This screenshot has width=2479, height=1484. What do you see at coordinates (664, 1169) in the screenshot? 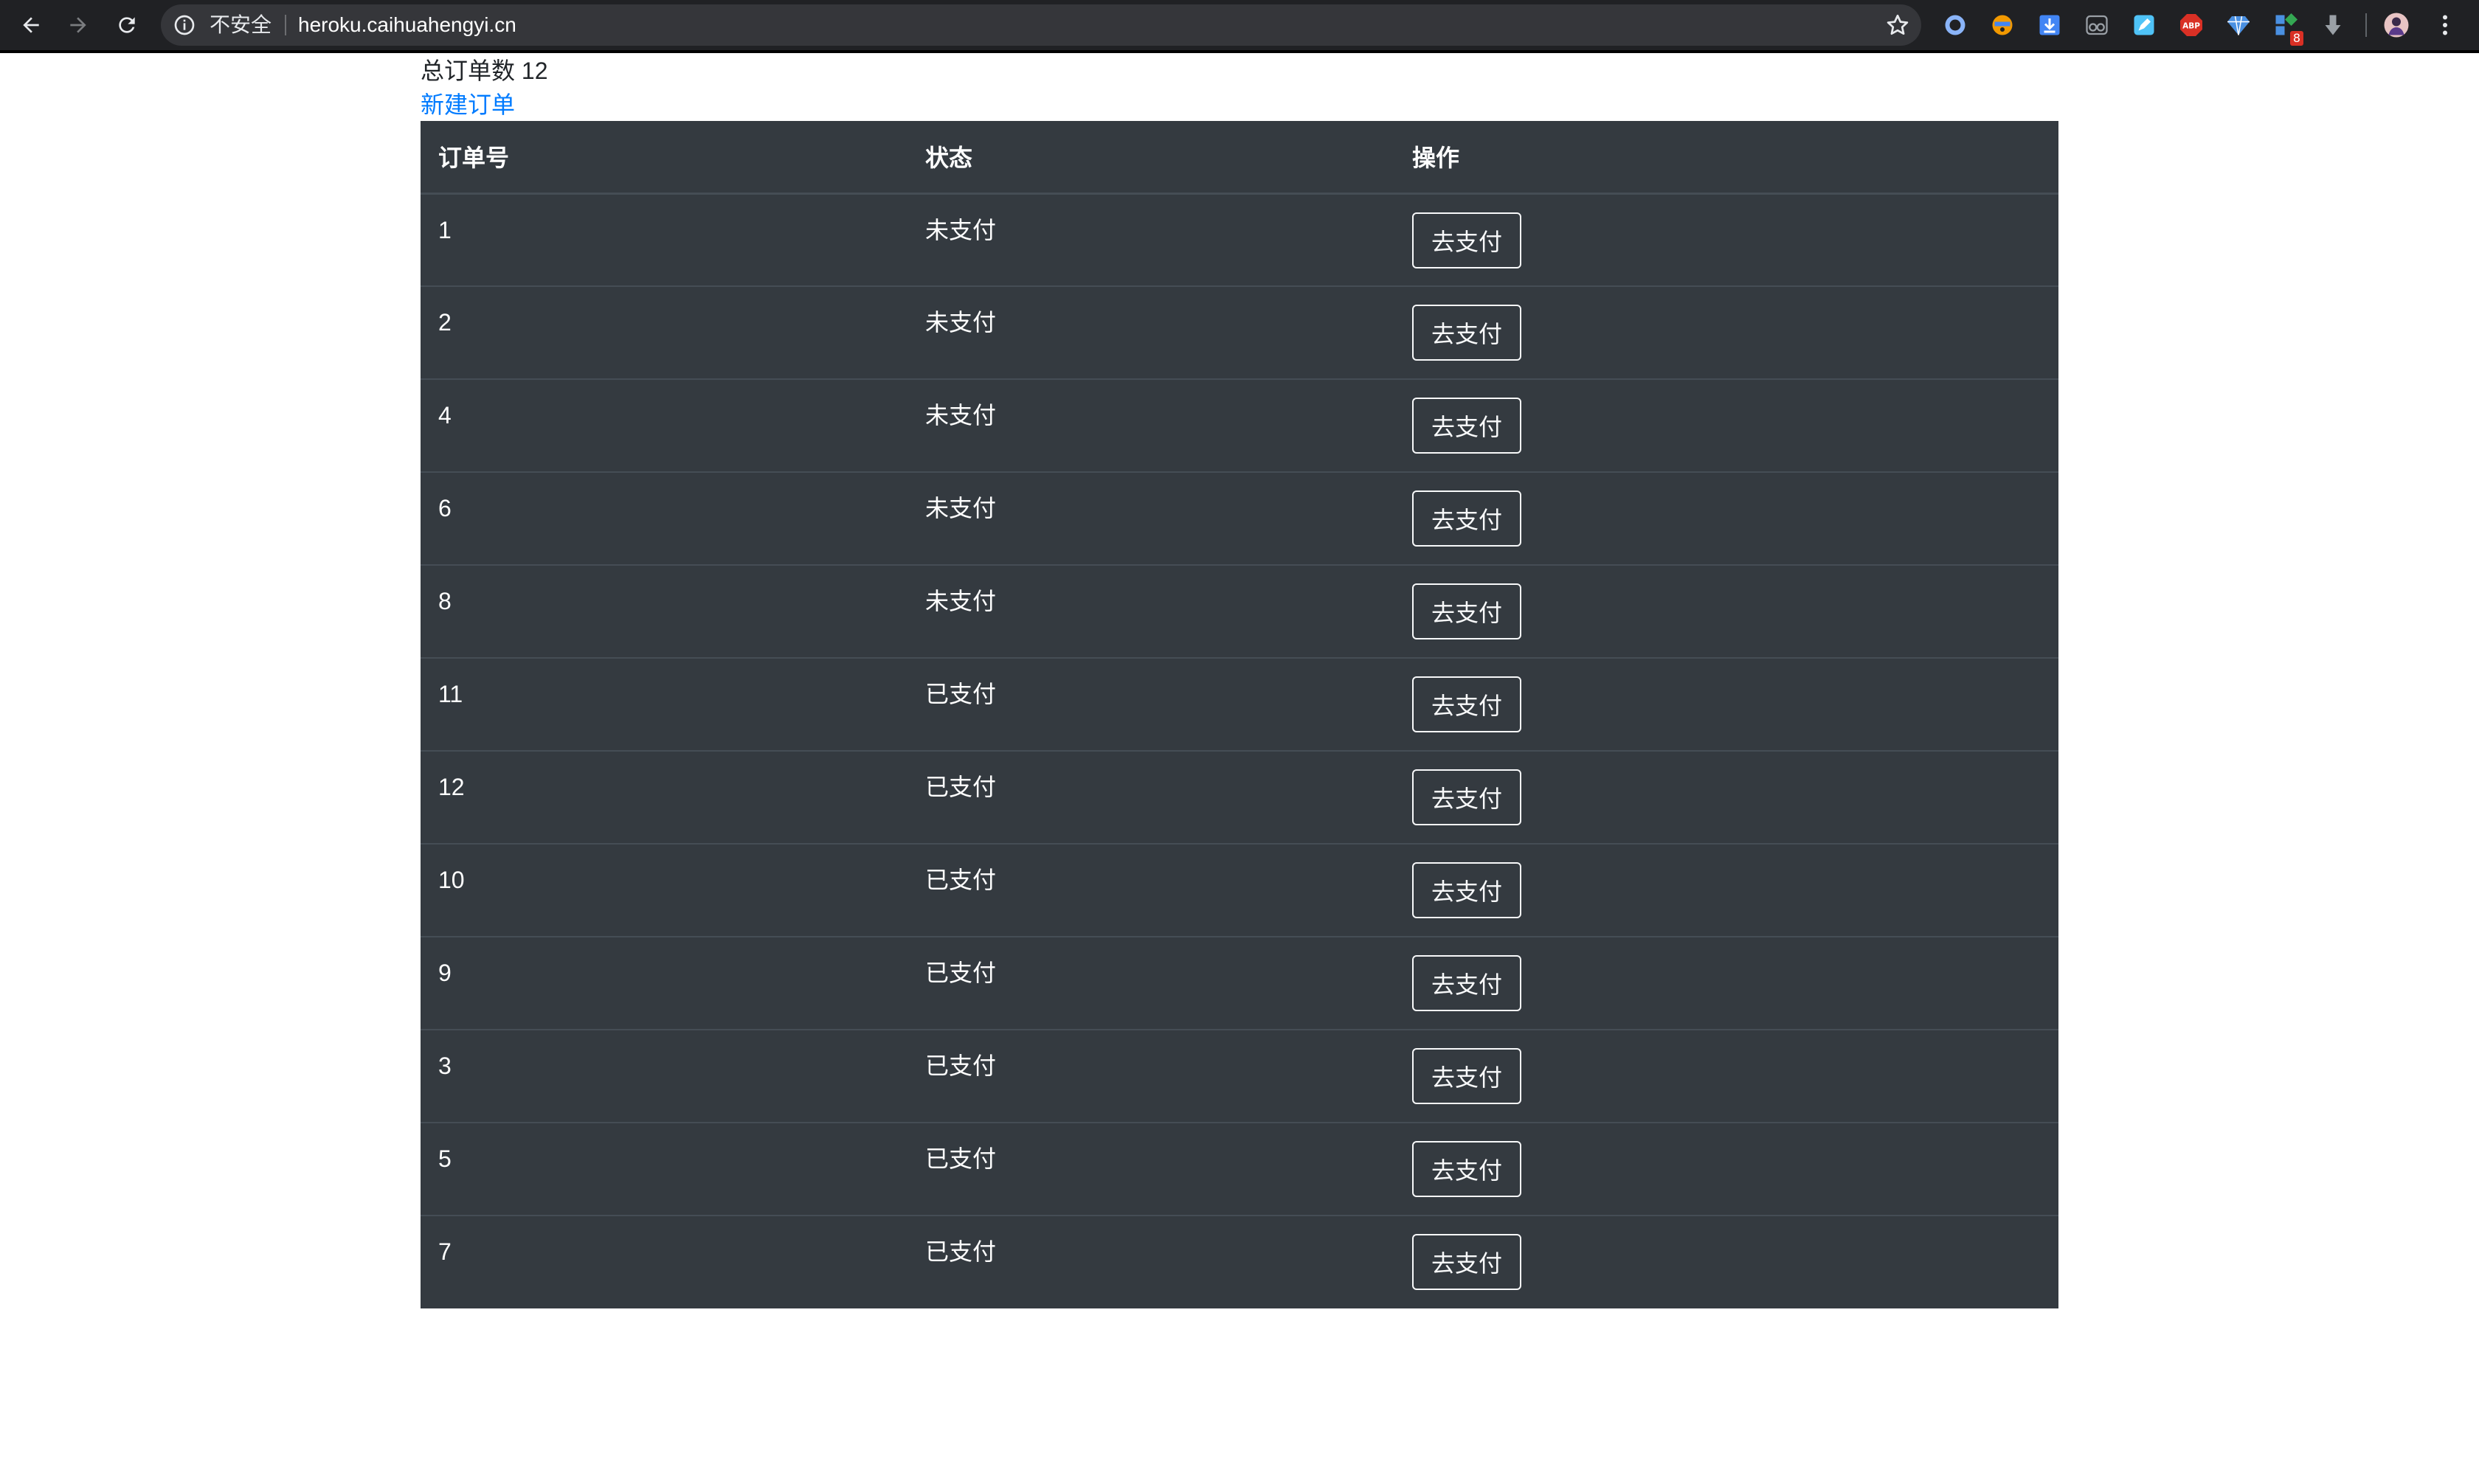
I see `order-id-cell: 5` at bounding box center [664, 1169].